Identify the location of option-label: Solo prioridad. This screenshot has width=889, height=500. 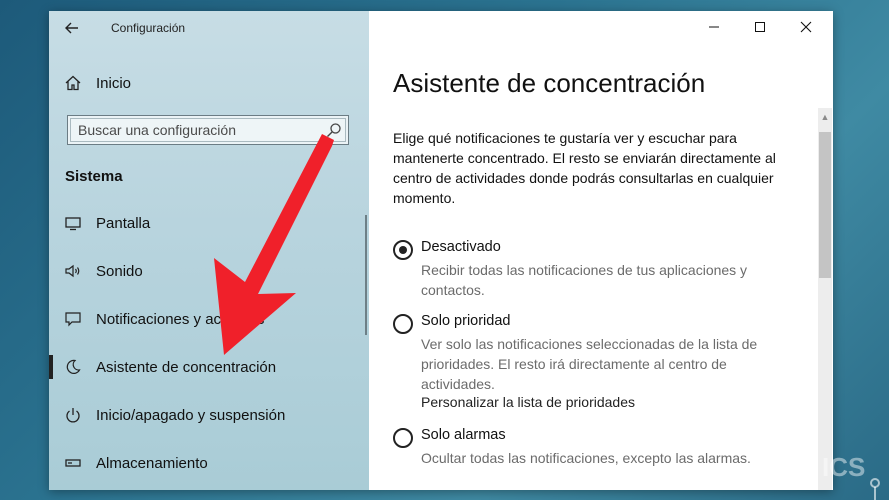
(466, 321).